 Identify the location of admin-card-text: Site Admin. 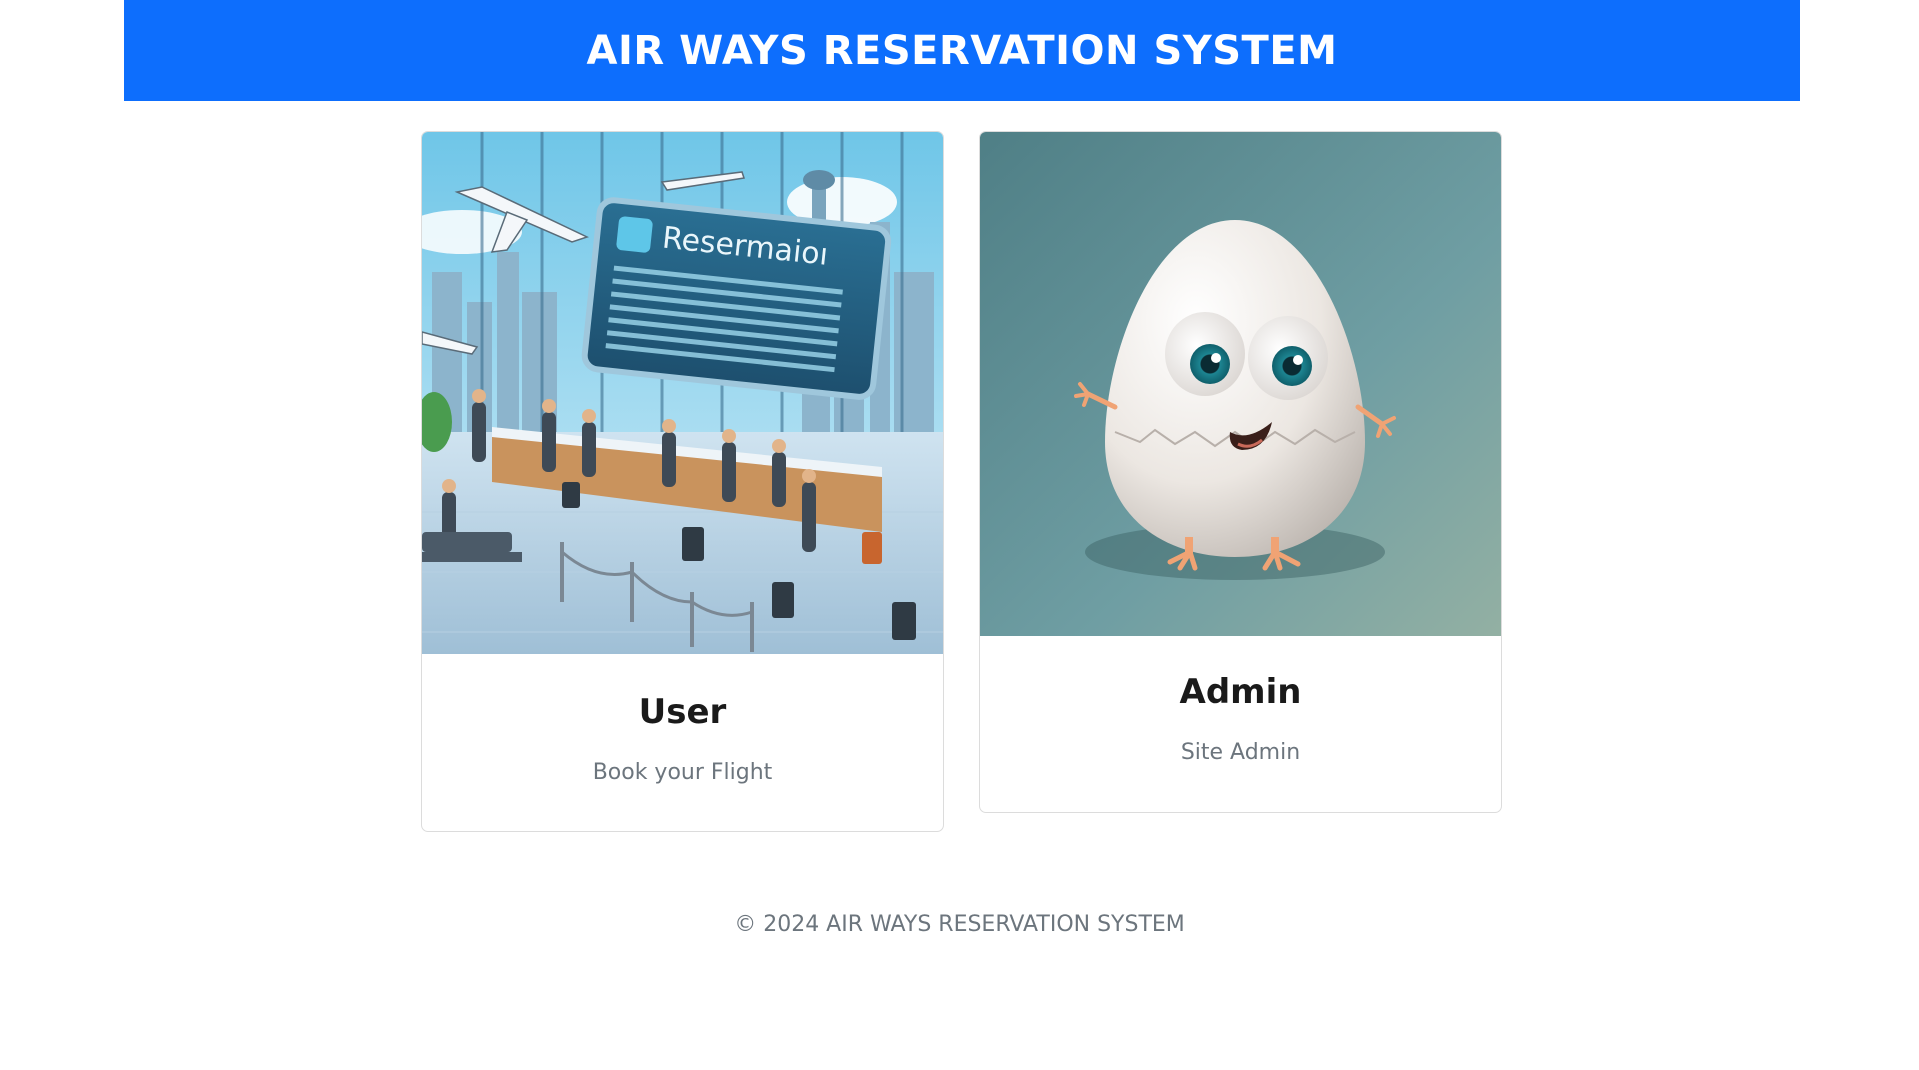
(1240, 752).